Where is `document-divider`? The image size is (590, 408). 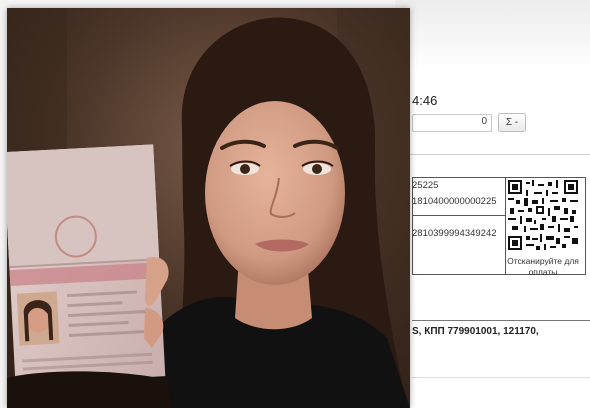 document-divider is located at coordinates (492, 154).